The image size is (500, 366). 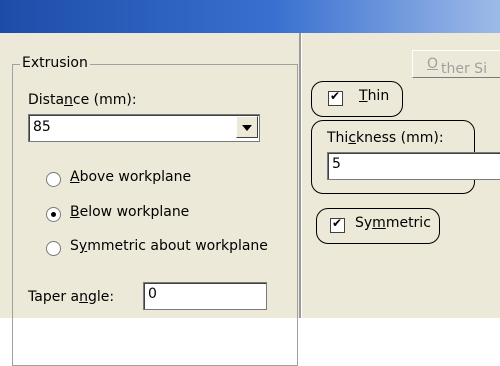 What do you see at coordinates (169, 246) in the screenshot?
I see `radio-symmetric-workplane-label: Symmetric about workplane` at bounding box center [169, 246].